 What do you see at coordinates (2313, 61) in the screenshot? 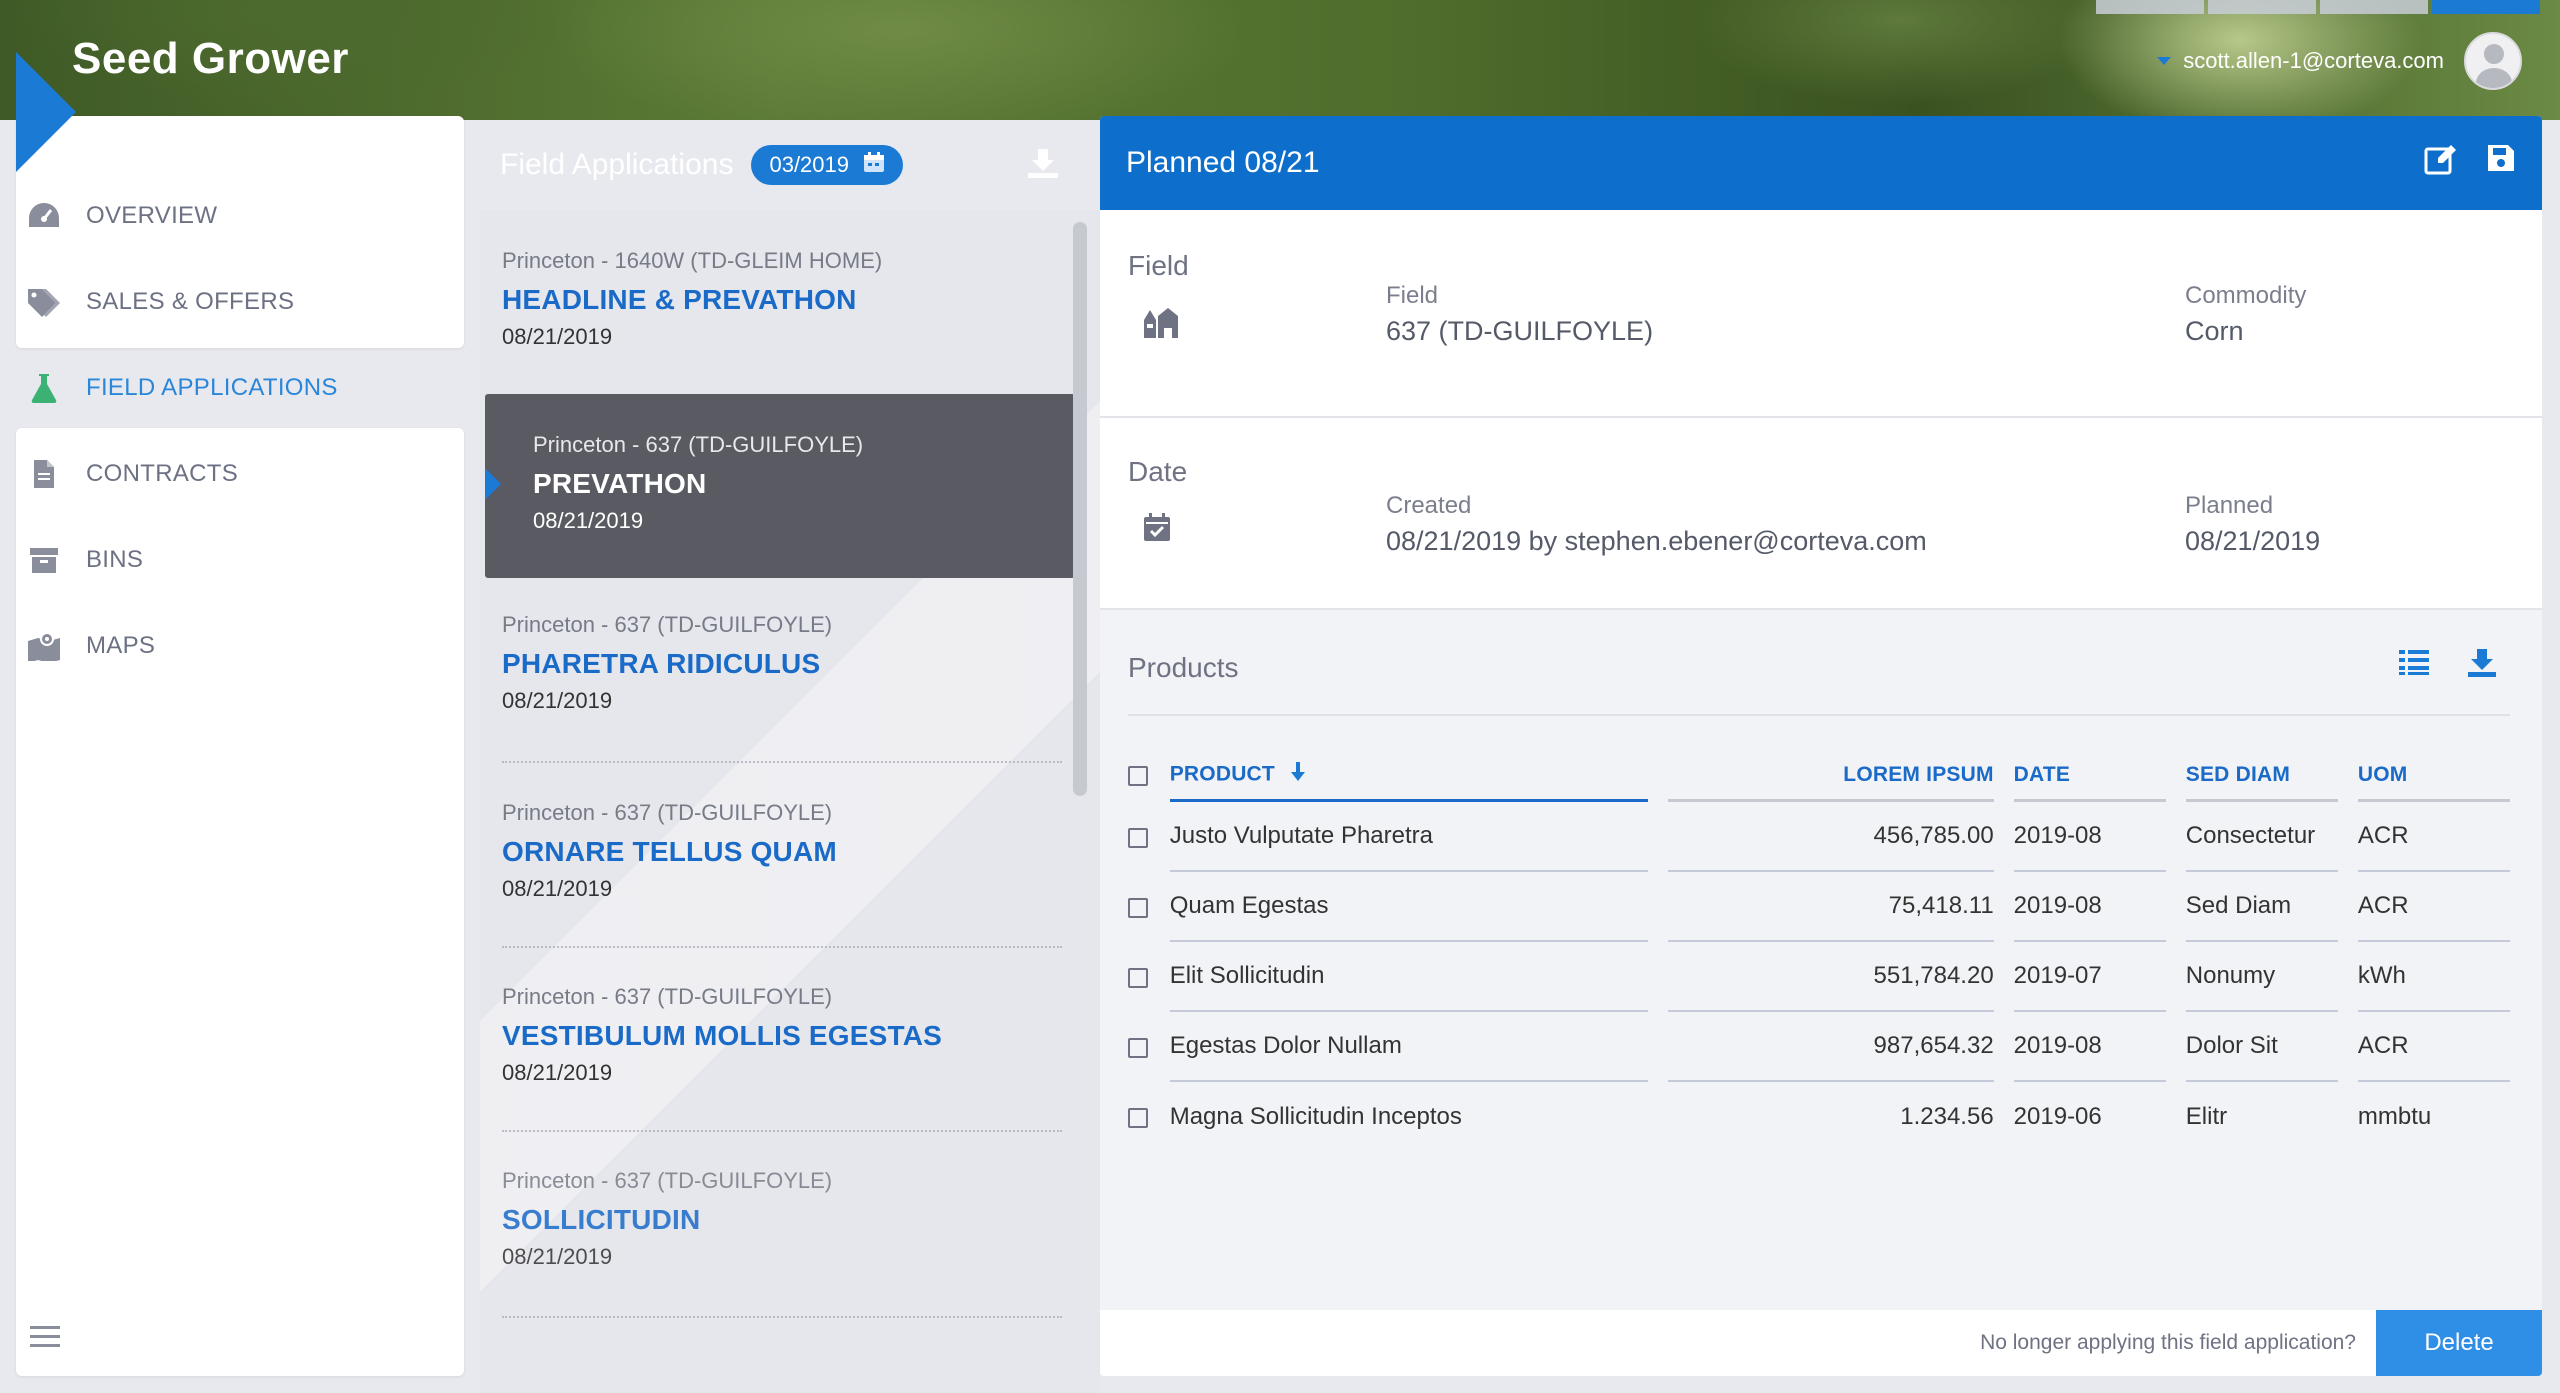
I see `user-email: scott.allen-1@corteva.com` at bounding box center [2313, 61].